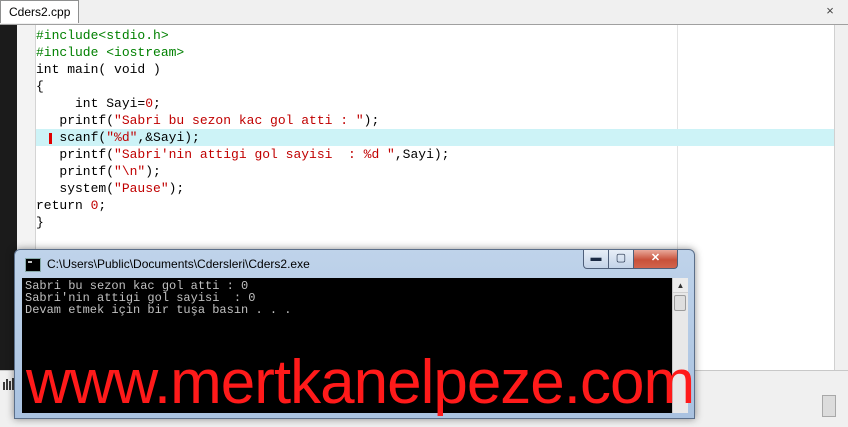 The height and width of the screenshot is (427, 848). I want to click on watermark-text: www.mertkanelpeze.com, so click(360, 382).